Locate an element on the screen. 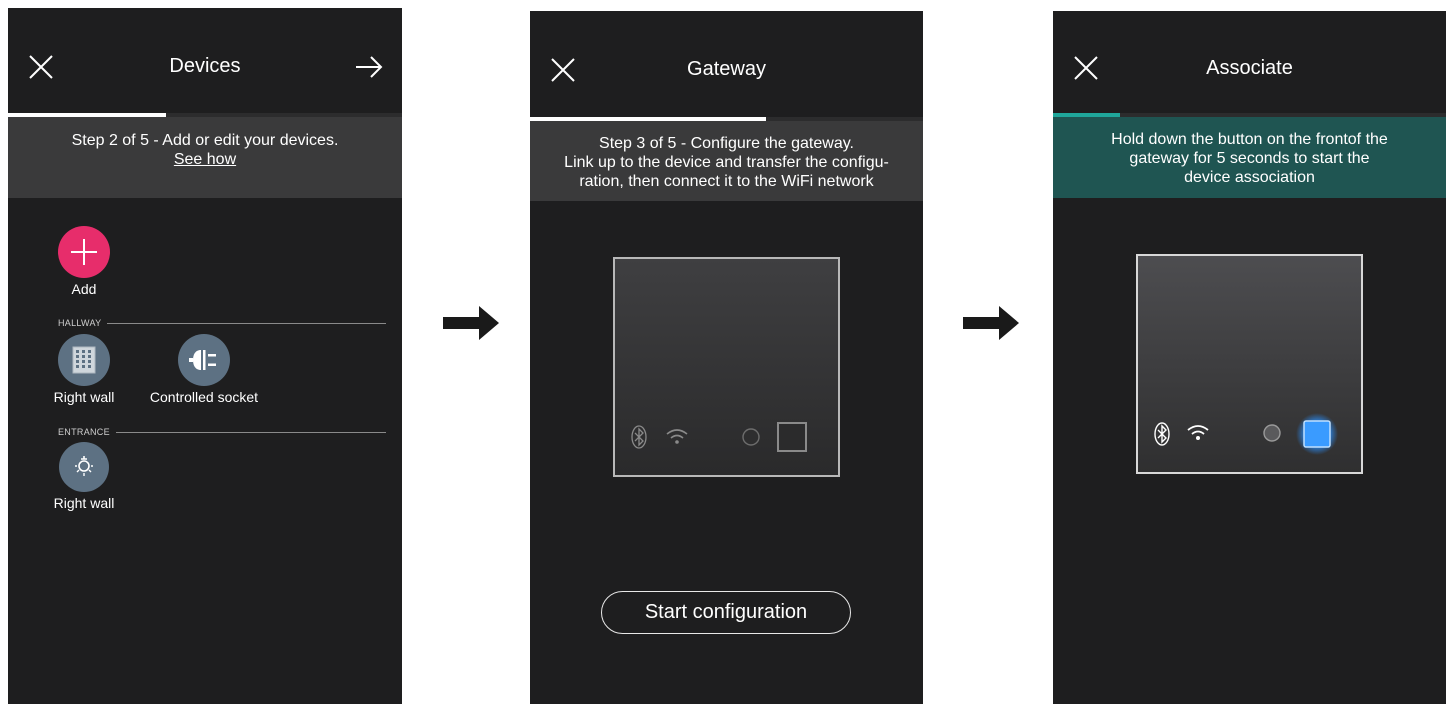 This screenshot has height=704, width=1454. instruction-text: Hold down the button on the frontof the is located at coordinates (1249, 139).